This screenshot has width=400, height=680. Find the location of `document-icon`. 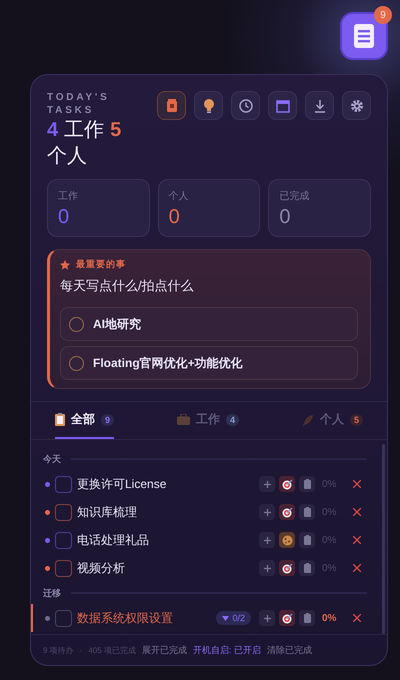

document-icon is located at coordinates (364, 36).